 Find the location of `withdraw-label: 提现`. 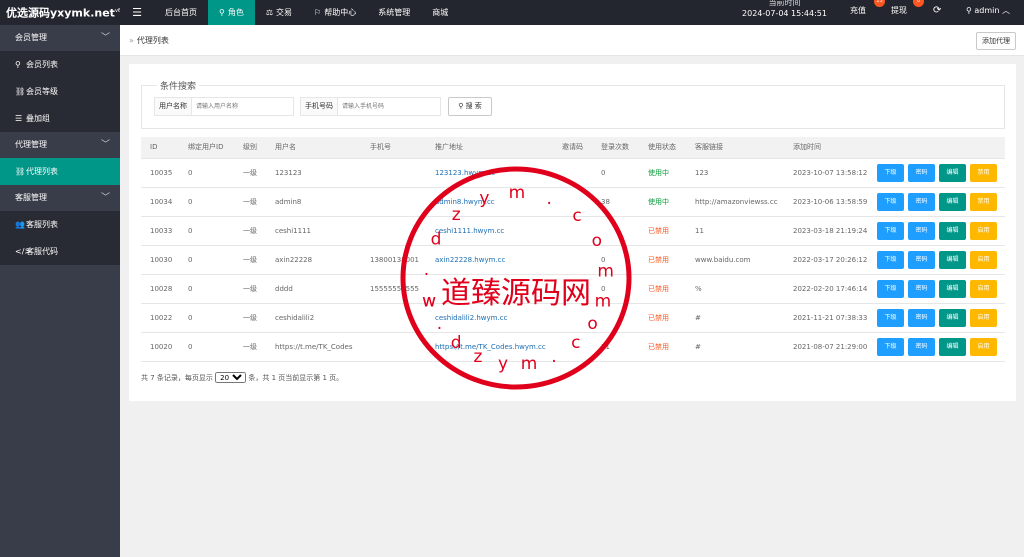

withdraw-label: 提现 is located at coordinates (899, 10).